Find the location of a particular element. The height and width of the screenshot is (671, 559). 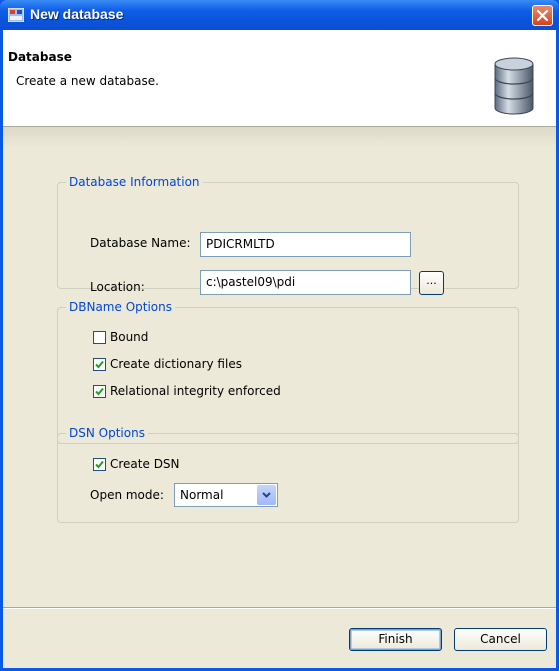

open-mode-value: Normal is located at coordinates (202, 495).